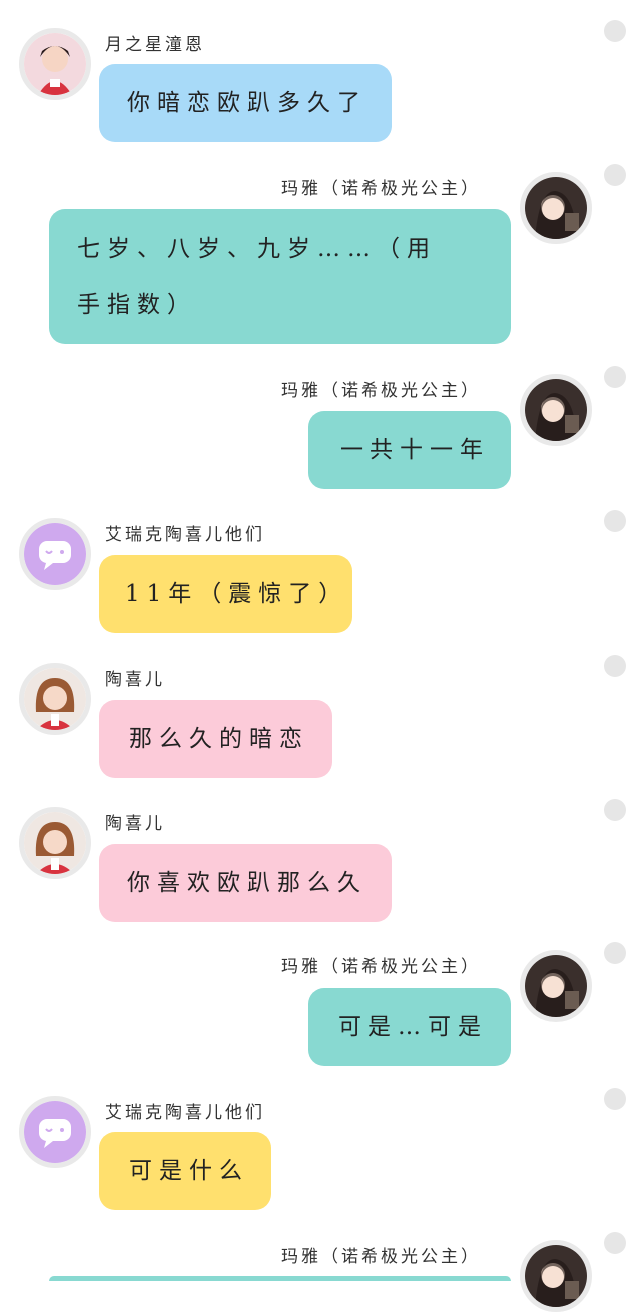 Image resolution: width=640 pixels, height=1312 pixels. I want to click on chat-bubble: 可是…可是, so click(409, 1027).